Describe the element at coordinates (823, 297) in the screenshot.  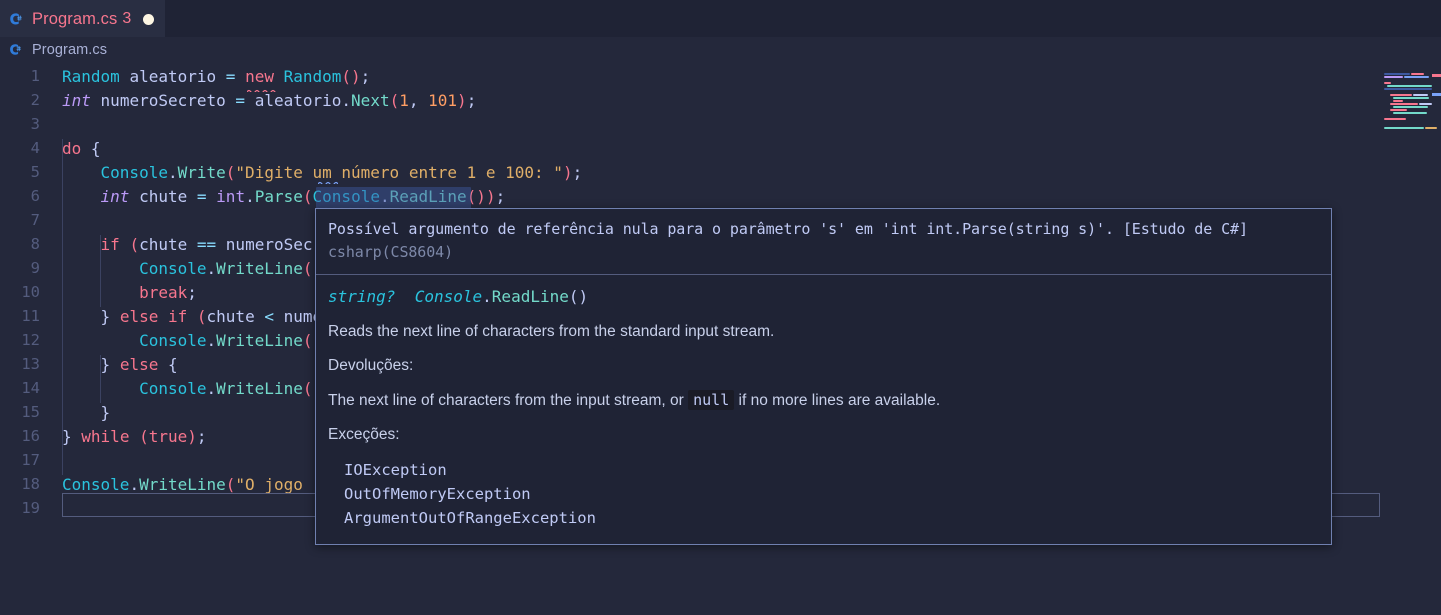
I see `hover-signature: string? Console.ReadLine()` at that location.